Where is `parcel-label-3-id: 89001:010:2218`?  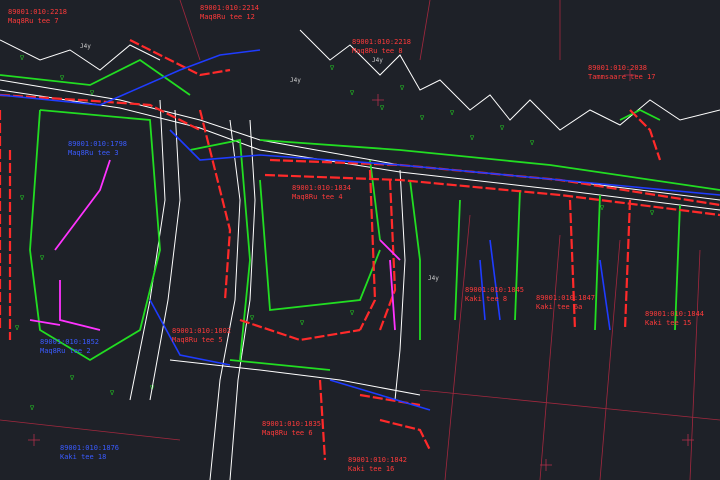
parcel-label-3-id: 89001:010:2218 is located at coordinates (381, 42).